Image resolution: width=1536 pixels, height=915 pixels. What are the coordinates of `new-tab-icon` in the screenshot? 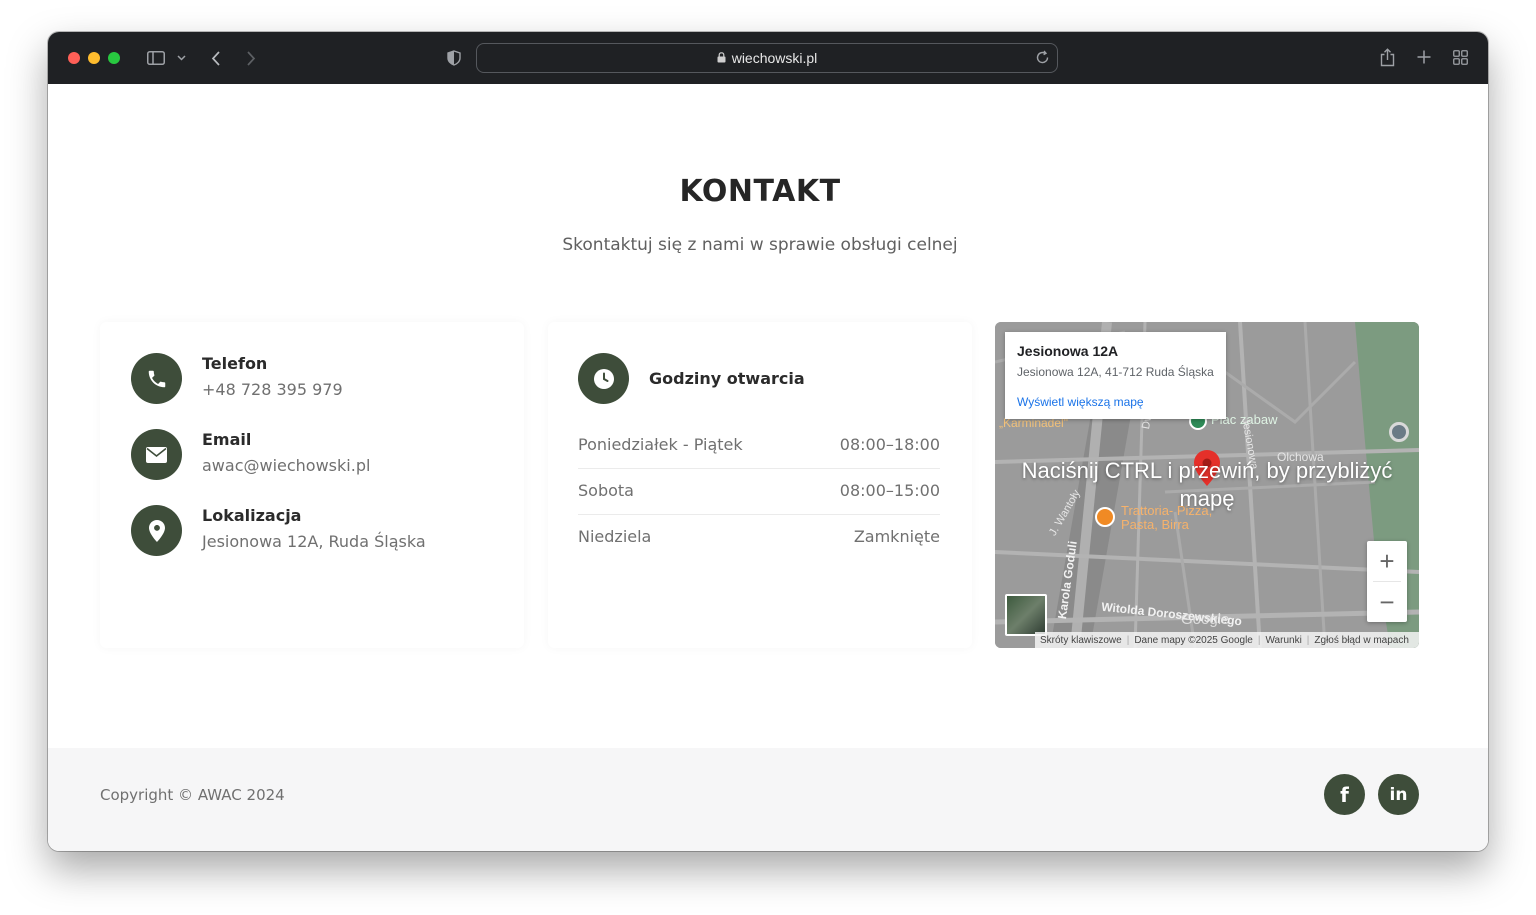 It's located at (1424, 57).